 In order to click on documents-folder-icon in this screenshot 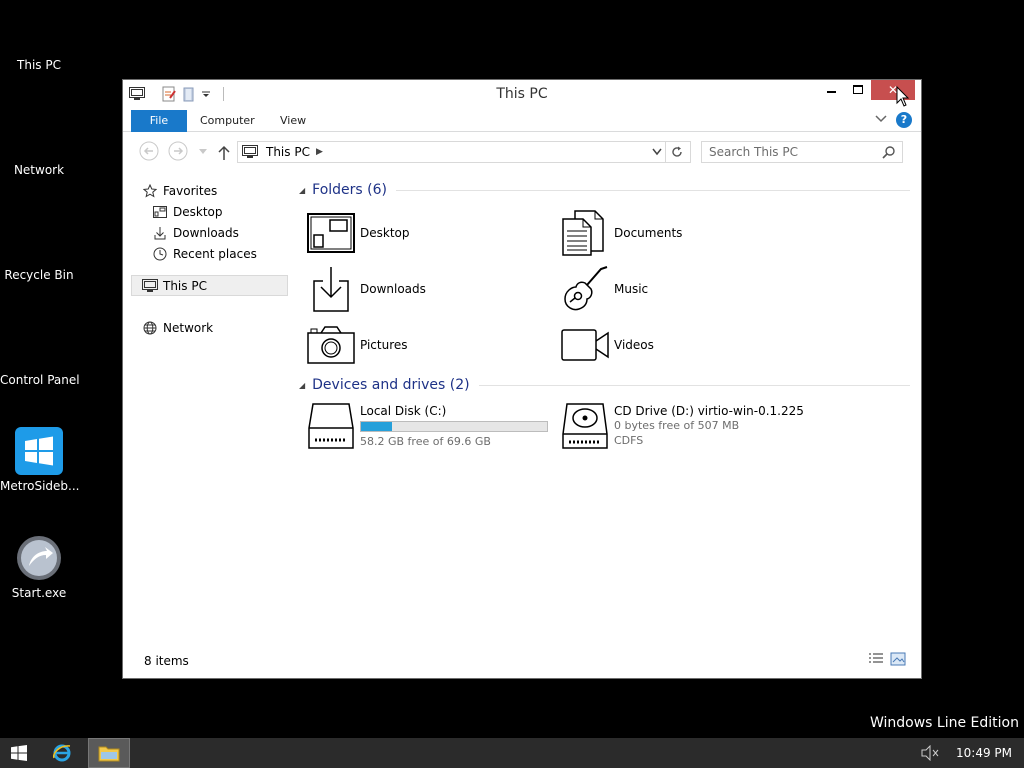, I will do `click(583, 233)`.